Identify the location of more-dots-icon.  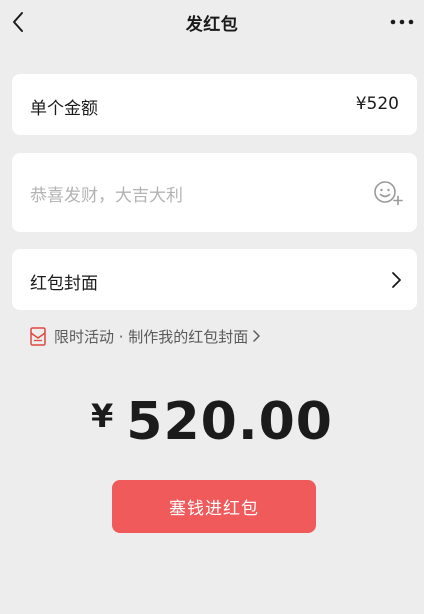
(402, 22).